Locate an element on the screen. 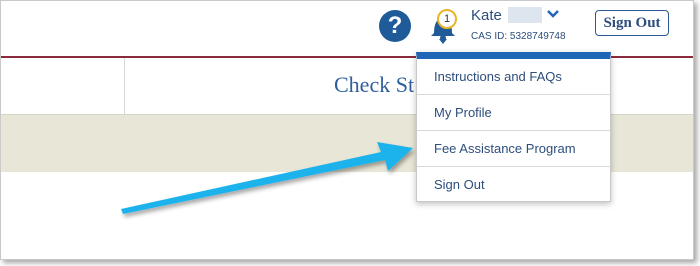 This screenshot has width=700, height=266. notifications-button: 1 is located at coordinates (443, 27).